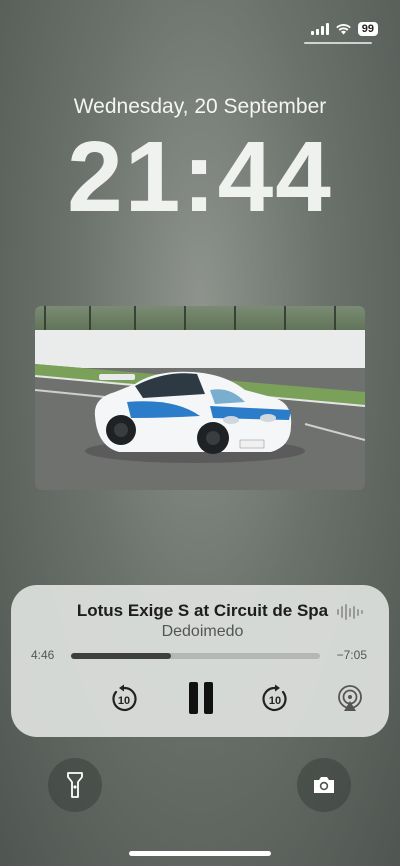 The width and height of the screenshot is (400, 866). What do you see at coordinates (338, 43) in the screenshot?
I see `notification-pull-indicator` at bounding box center [338, 43].